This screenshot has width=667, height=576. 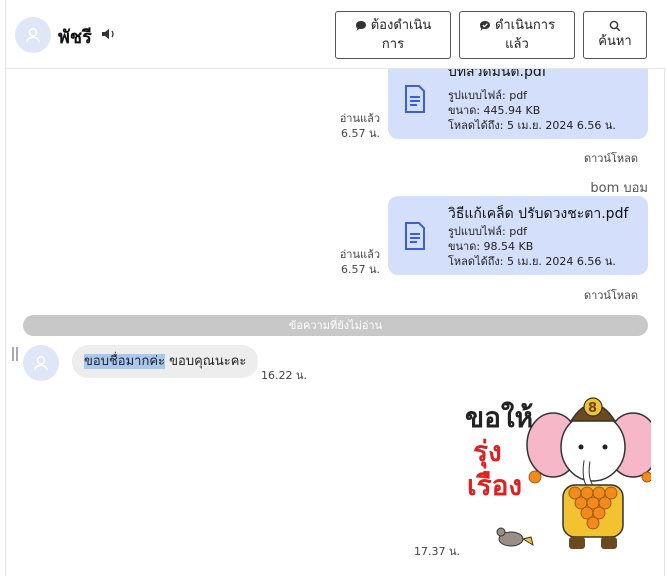 I want to click on done-button: ดำเนินการ แล้ว, so click(x=517, y=35).